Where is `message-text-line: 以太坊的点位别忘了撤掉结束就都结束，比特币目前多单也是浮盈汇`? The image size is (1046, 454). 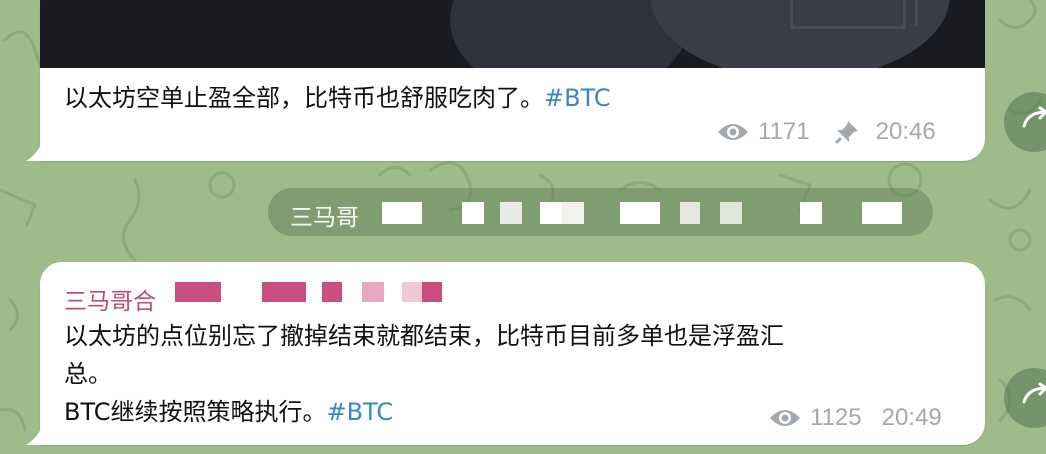 message-text-line: 以太坊的点位别忘了撤掉结束就都结束，比特币目前多单也是浮盈汇 is located at coordinates (424, 336).